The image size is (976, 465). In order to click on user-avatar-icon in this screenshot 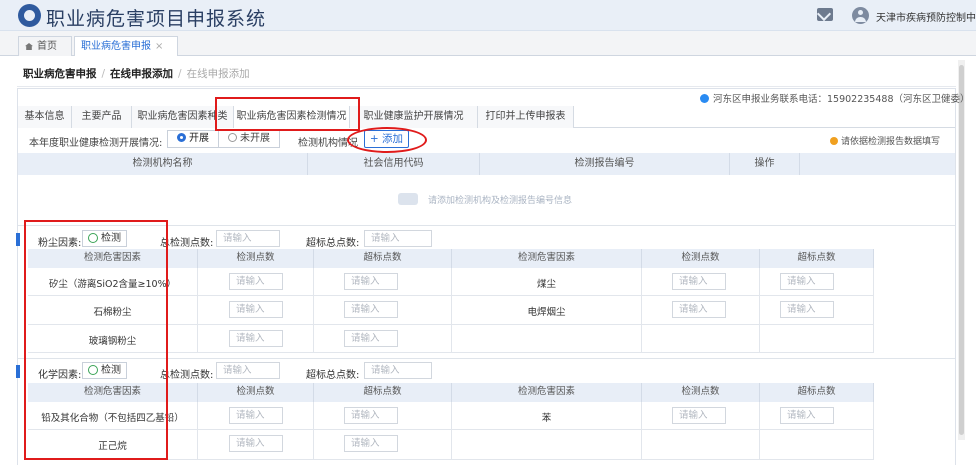, I will do `click(860, 15)`.